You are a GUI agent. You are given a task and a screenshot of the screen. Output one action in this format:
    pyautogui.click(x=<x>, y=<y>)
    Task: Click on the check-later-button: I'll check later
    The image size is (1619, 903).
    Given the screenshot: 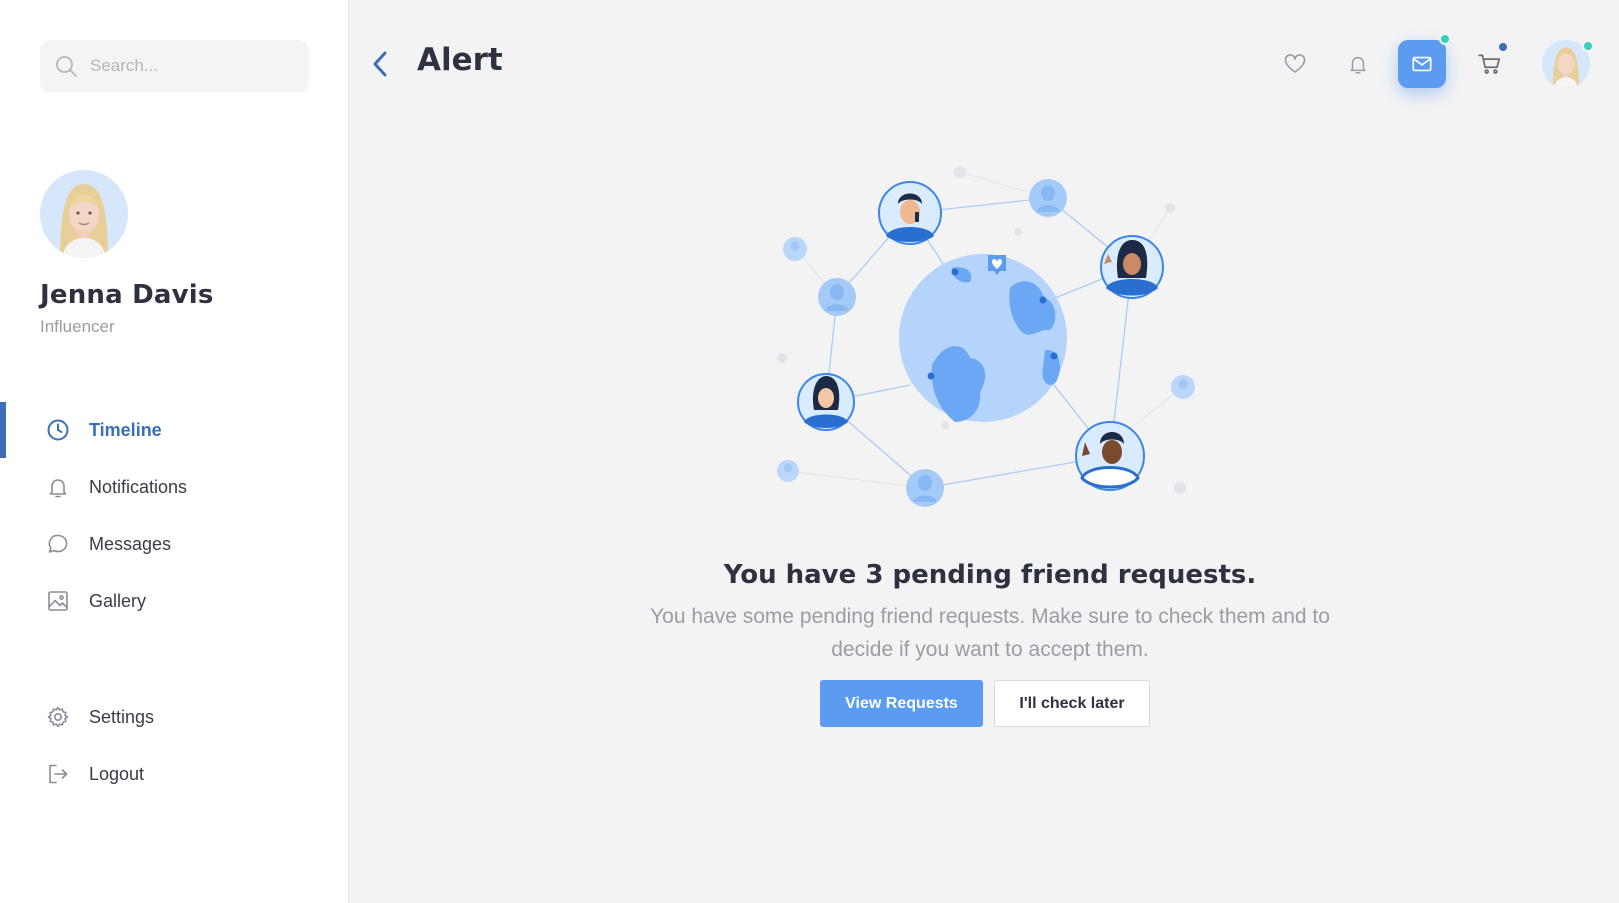 What is the action you would take?
    pyautogui.click(x=1072, y=703)
    